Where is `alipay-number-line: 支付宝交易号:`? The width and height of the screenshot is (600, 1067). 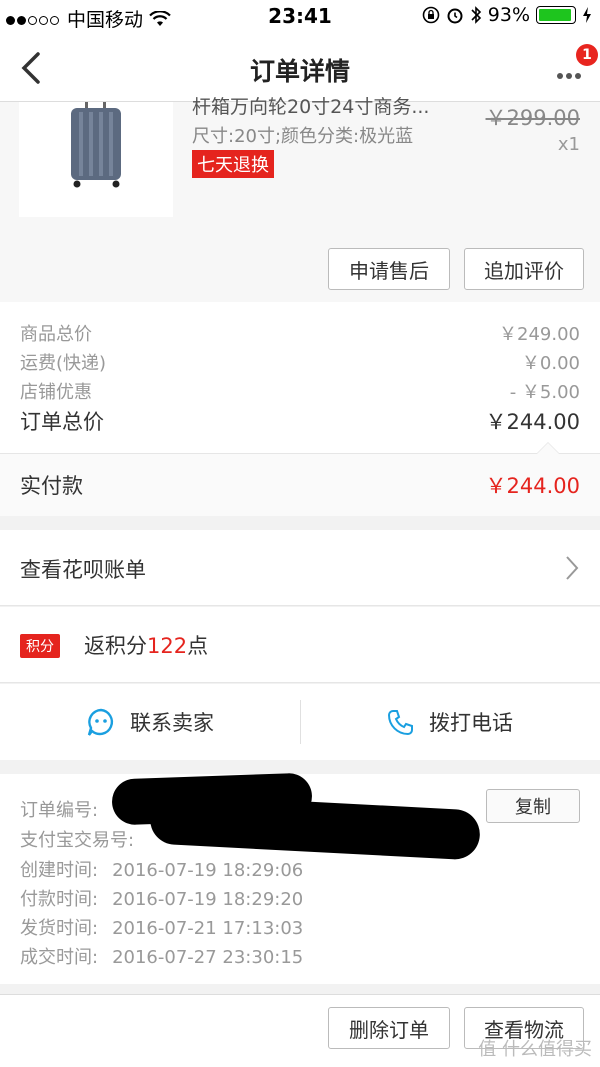
alipay-number-line: 支付宝交易号: is located at coordinates (77, 839).